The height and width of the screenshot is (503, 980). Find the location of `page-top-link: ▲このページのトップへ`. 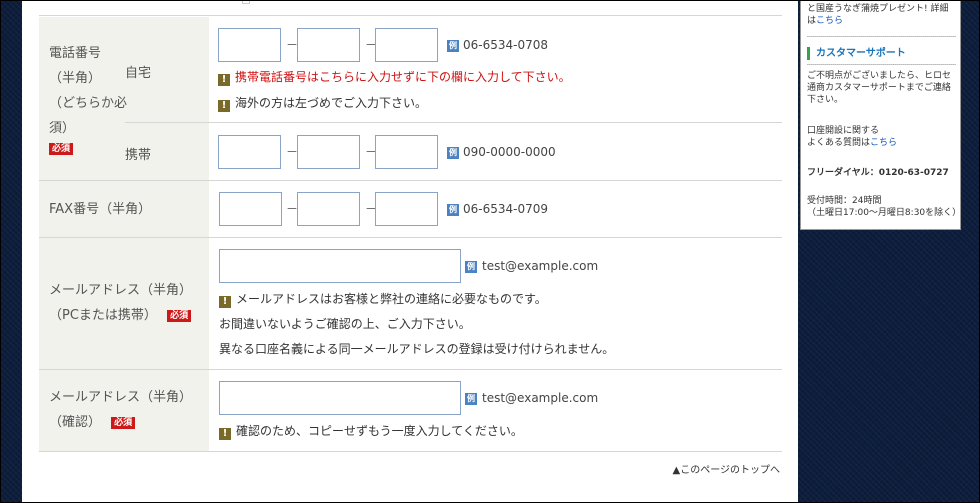

page-top-link: ▲このページのトップへ is located at coordinates (727, 468).